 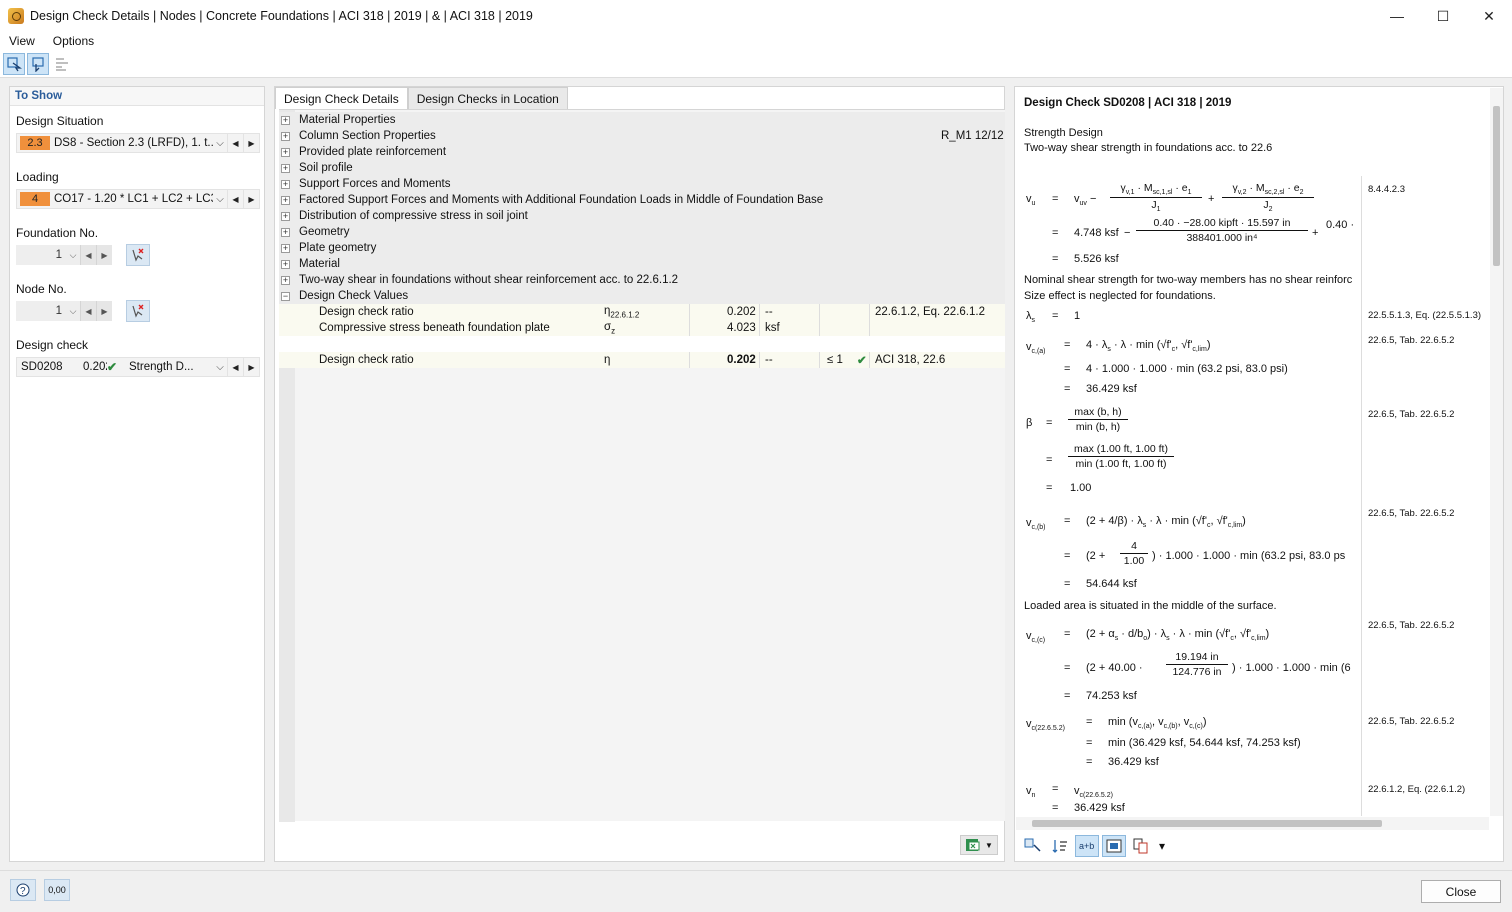 I want to click on maximize-button: ☐, so click(x=1443, y=16).